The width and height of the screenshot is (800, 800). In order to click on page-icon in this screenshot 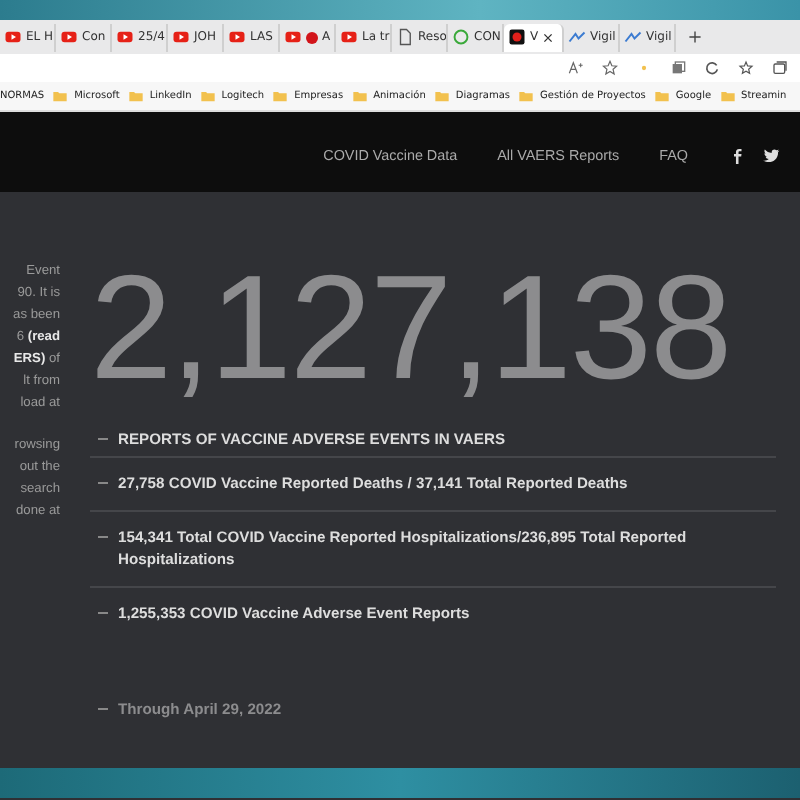, I will do `click(405, 37)`.